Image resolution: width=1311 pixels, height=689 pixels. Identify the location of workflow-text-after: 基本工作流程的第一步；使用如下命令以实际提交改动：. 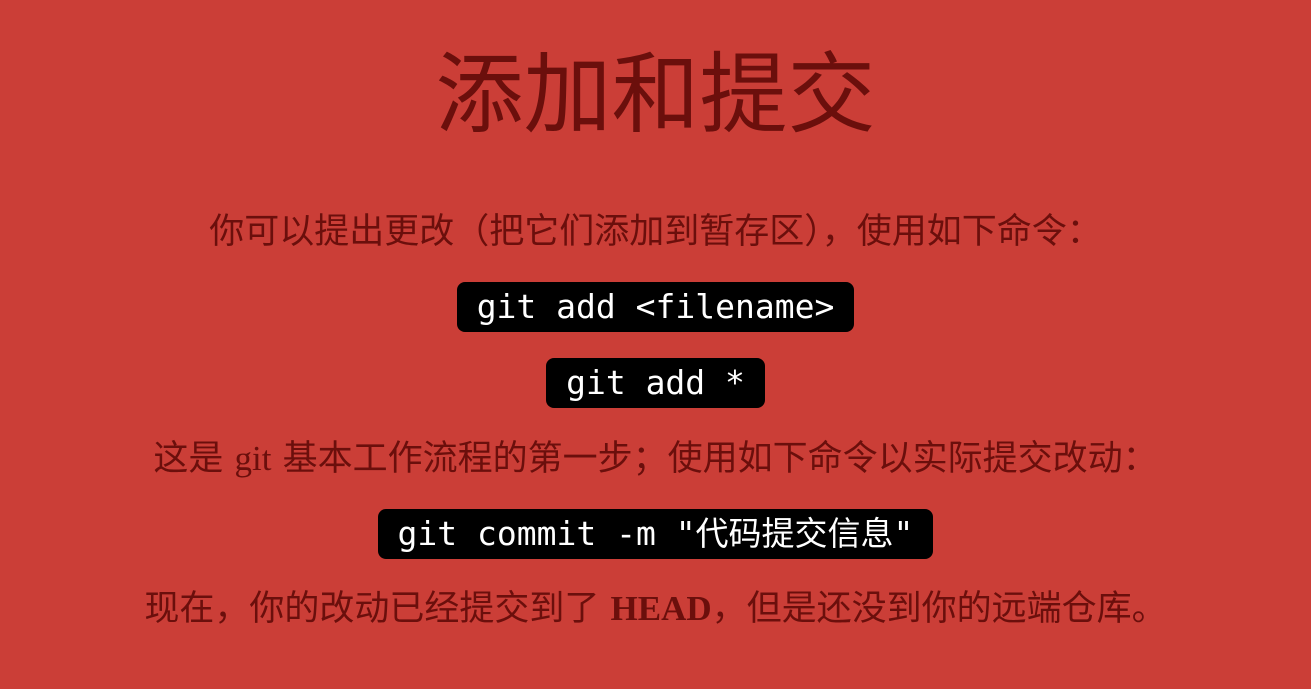
(714, 459).